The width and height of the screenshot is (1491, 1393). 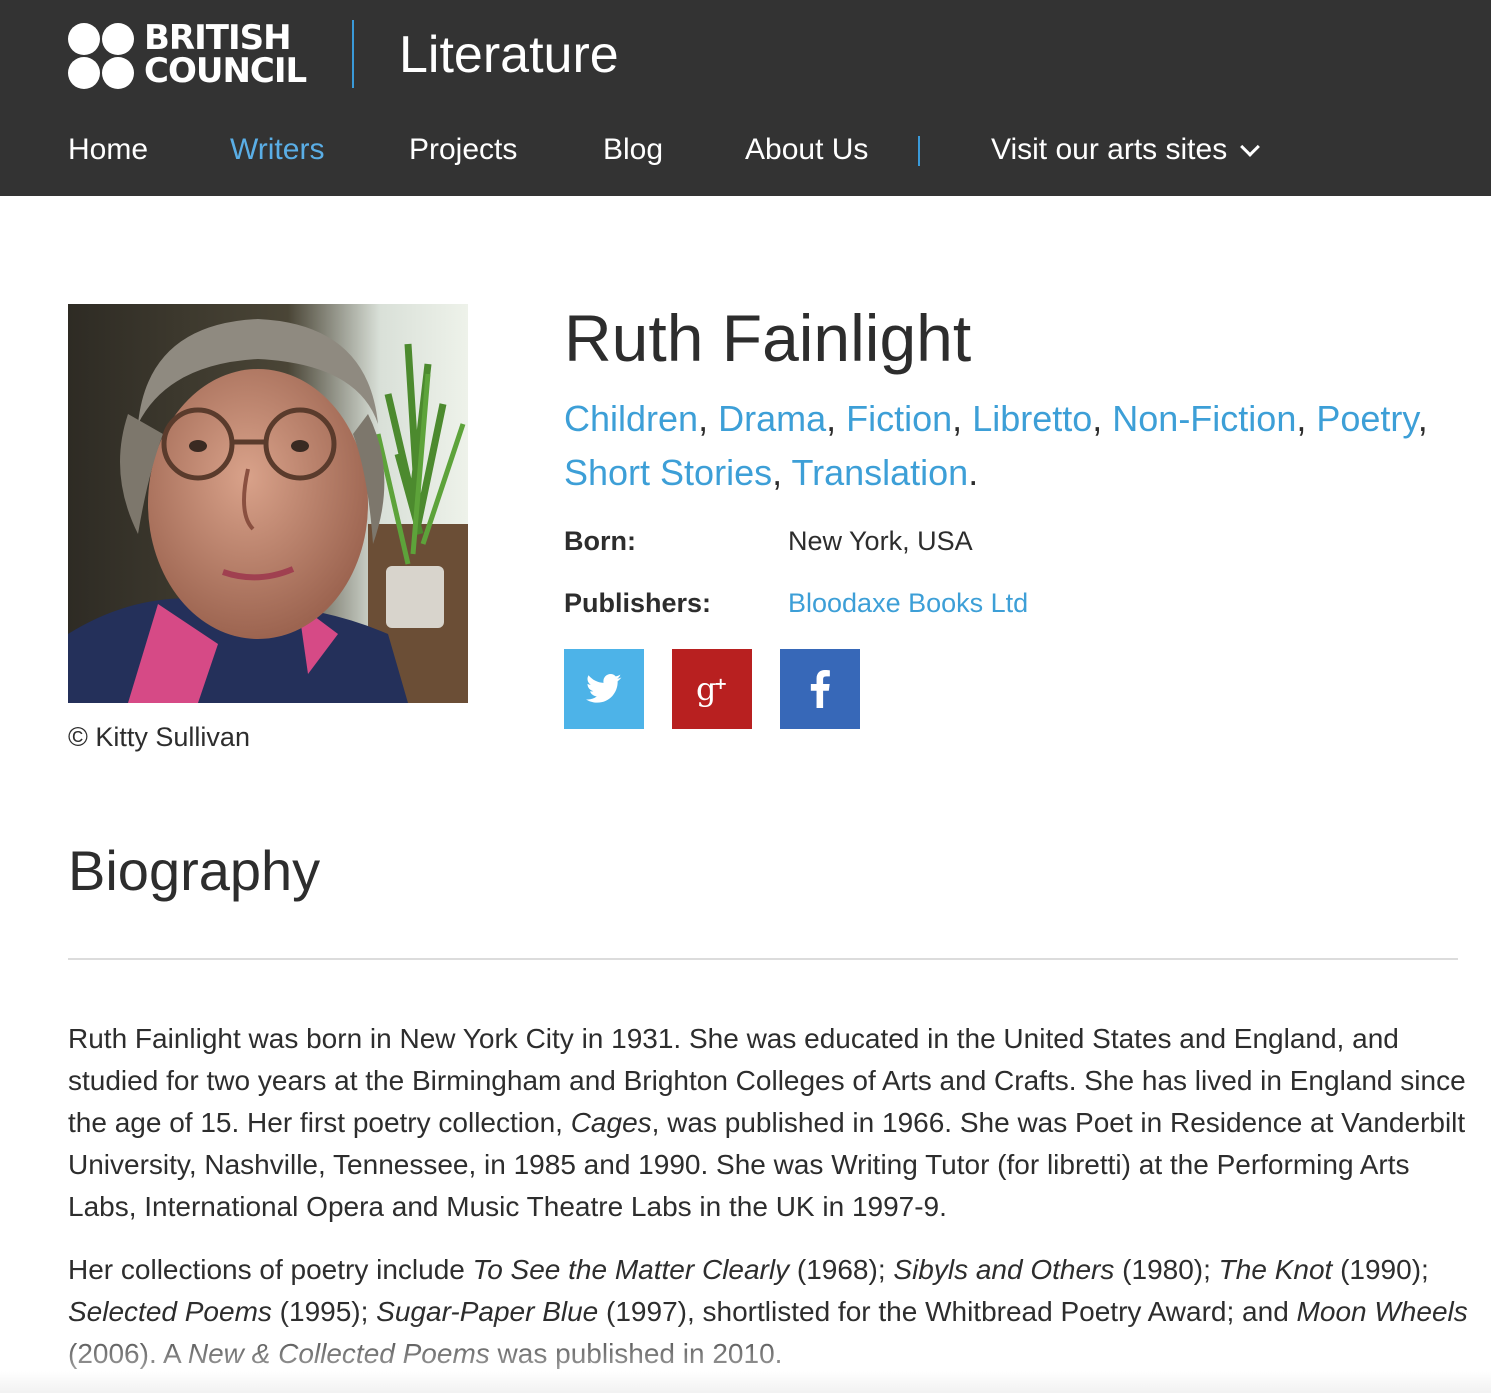 I want to click on genre-link-non-fiction: Non-Fiction, so click(x=1204, y=418).